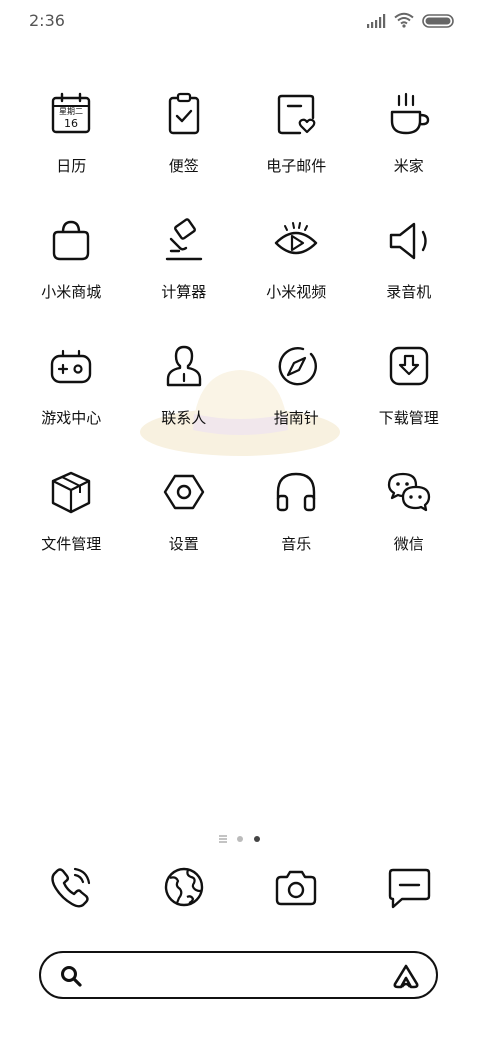 Image resolution: width=480 pixels, height=1040 pixels. Describe the element at coordinates (257, 837) in the screenshot. I see `page-dot-active` at that location.